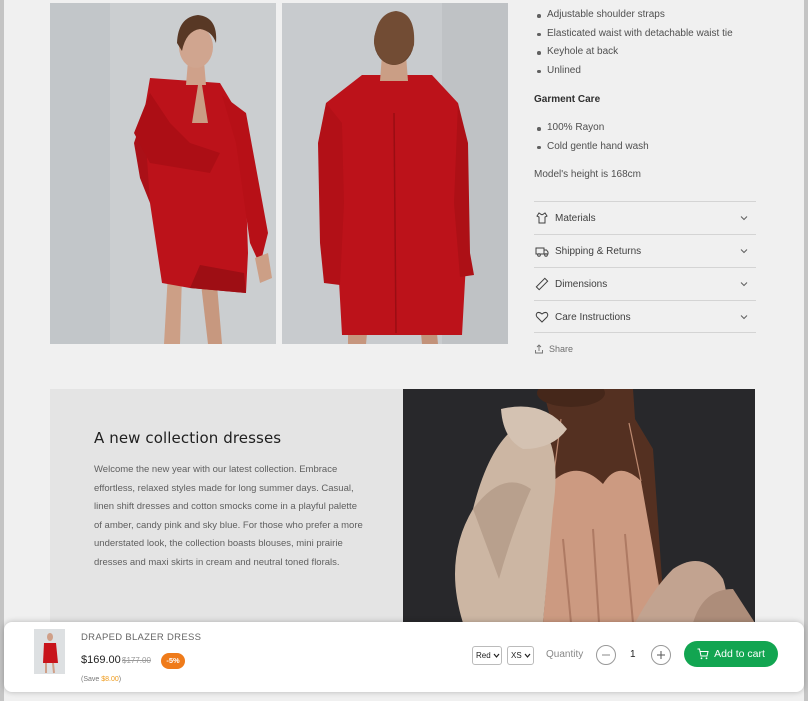 The width and height of the screenshot is (808, 701). Describe the element at coordinates (539, 349) in the screenshot. I see `share-icon` at that location.